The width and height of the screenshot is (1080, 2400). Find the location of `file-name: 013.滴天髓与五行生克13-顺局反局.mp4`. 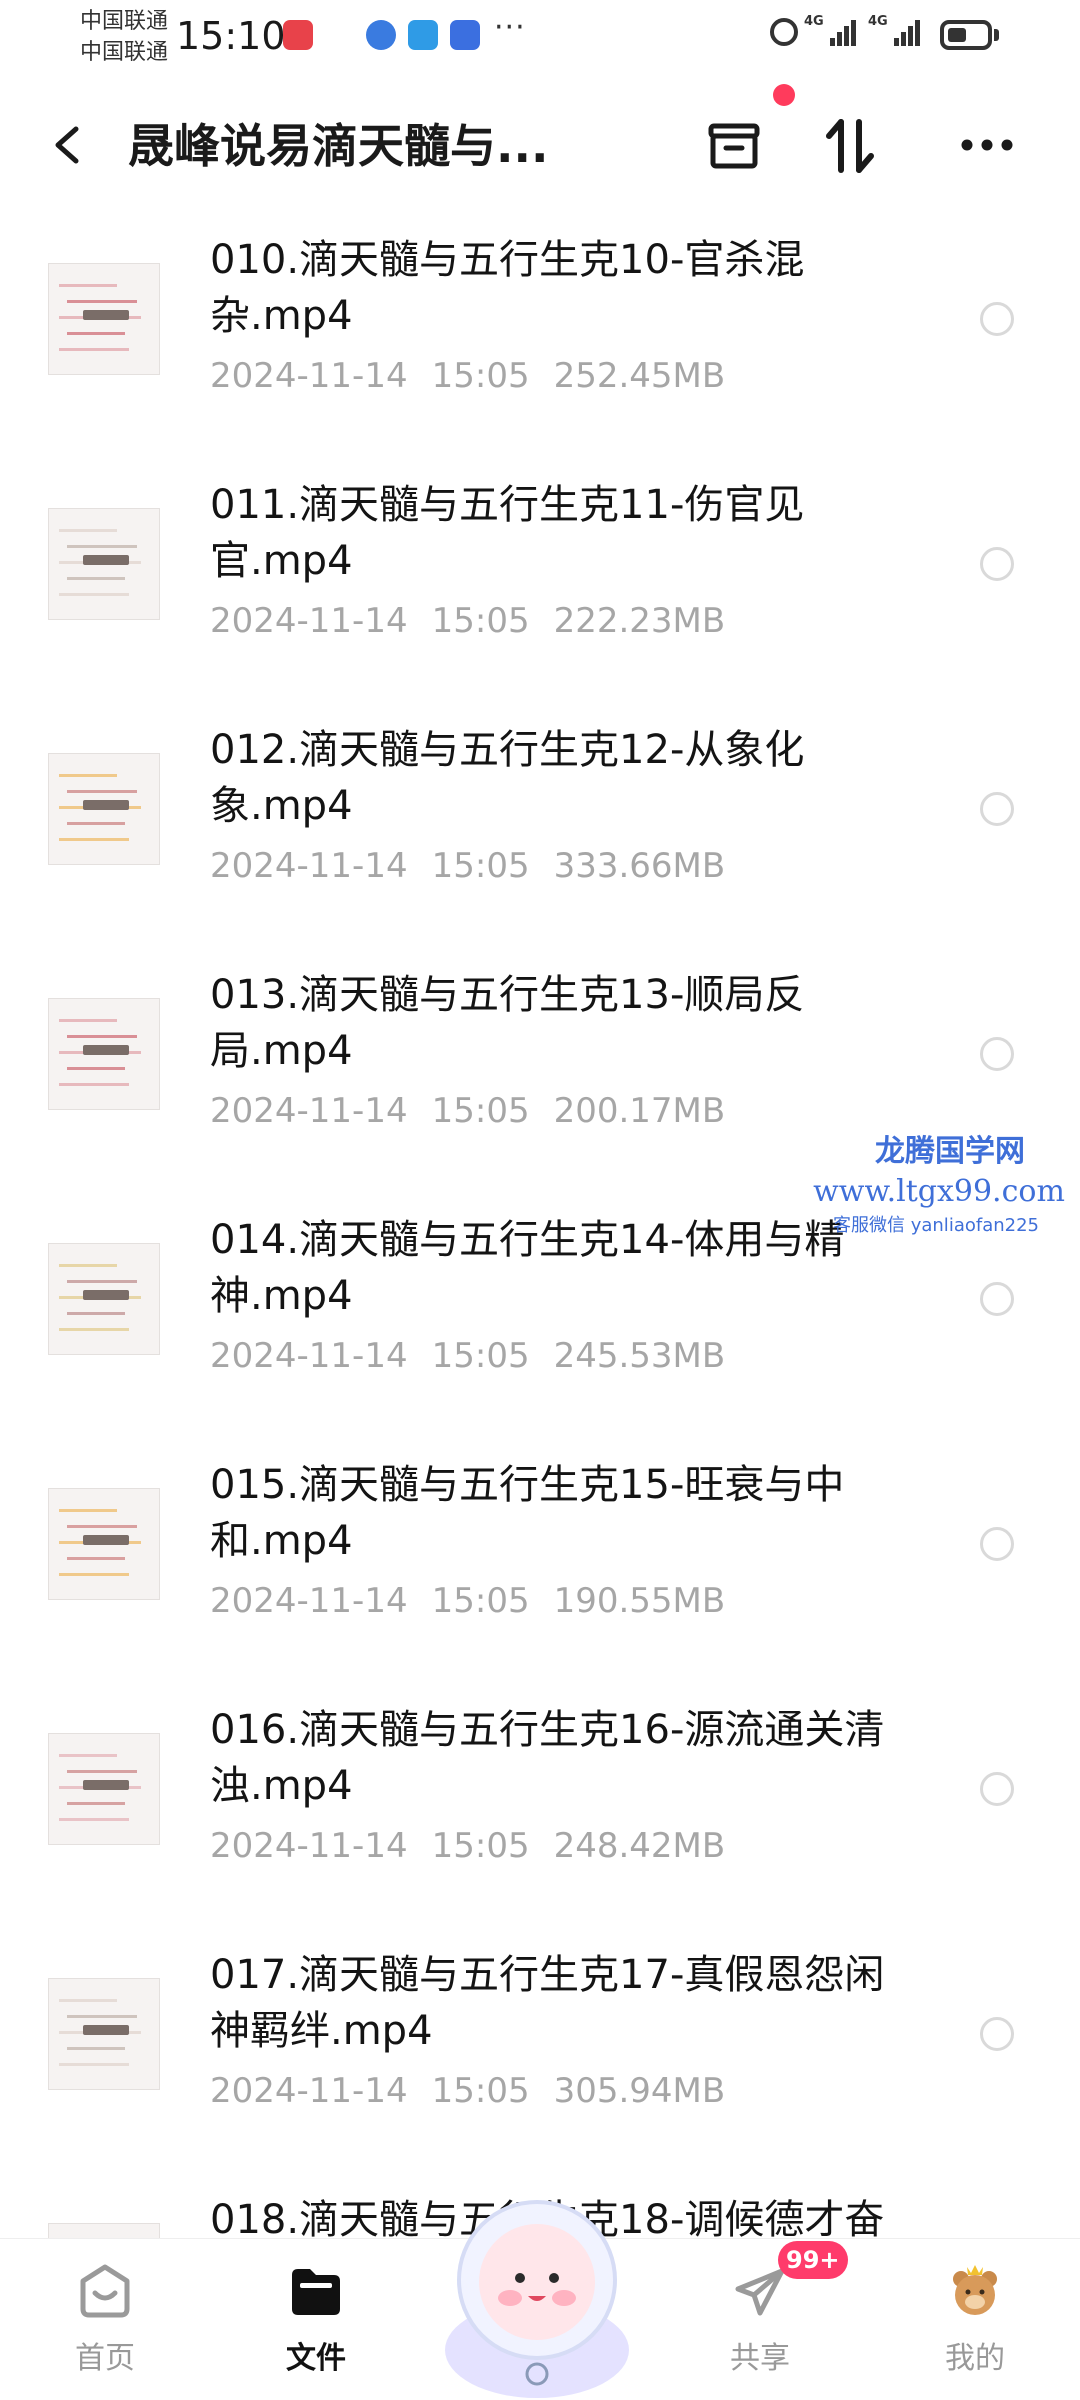

file-name: 013.滴天髓与五行生克13-顺局反局.mp4 is located at coordinates (507, 1023).